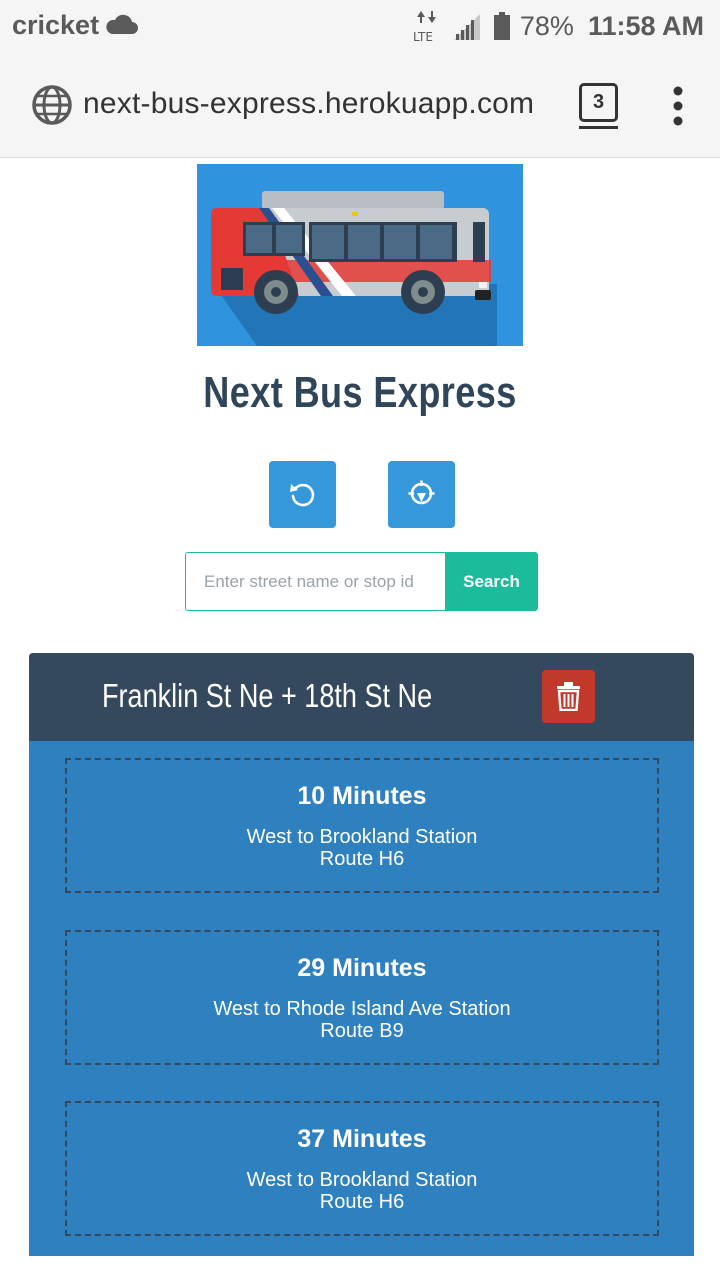 This screenshot has height=1280, width=720. Describe the element at coordinates (122, 24) in the screenshot. I see `cloud-icon` at that location.